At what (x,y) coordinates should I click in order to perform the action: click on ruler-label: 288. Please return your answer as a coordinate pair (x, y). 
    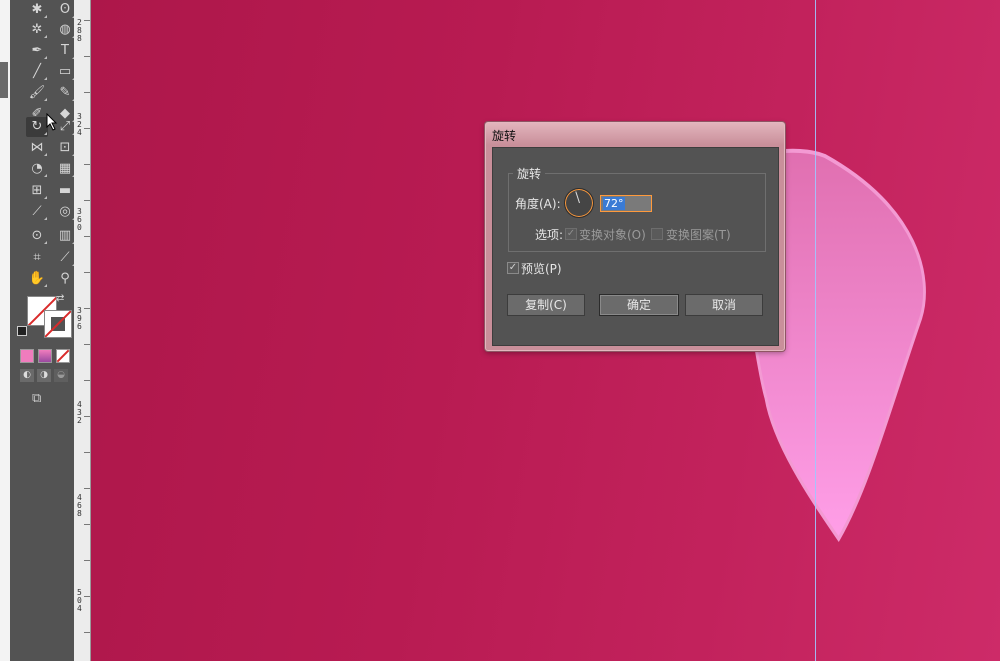
    Looking at the image, I should click on (79, 30).